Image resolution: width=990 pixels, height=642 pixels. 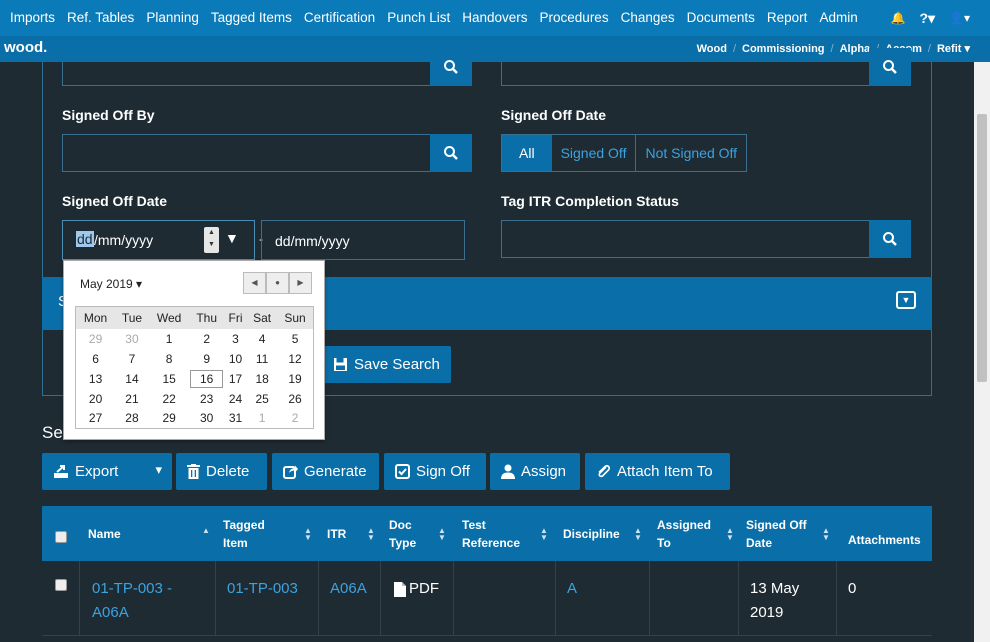 I want to click on wood-logo: wood., so click(x=25, y=47).